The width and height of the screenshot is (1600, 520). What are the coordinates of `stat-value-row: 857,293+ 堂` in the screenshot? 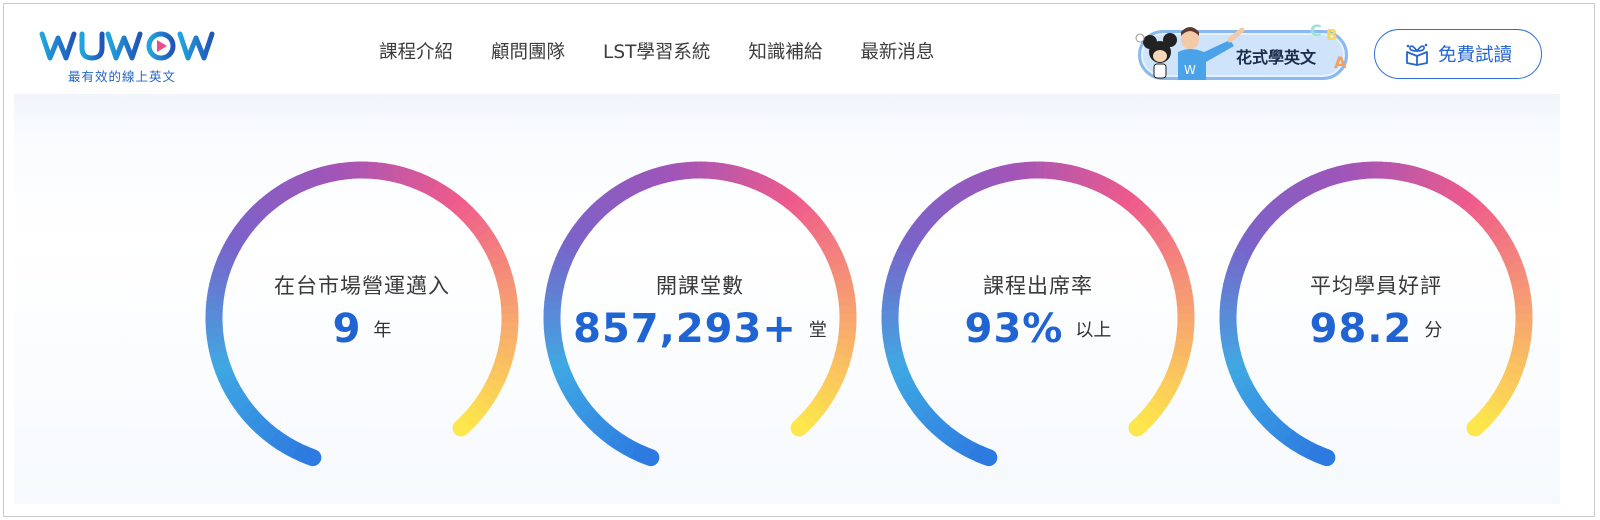 It's located at (700, 329).